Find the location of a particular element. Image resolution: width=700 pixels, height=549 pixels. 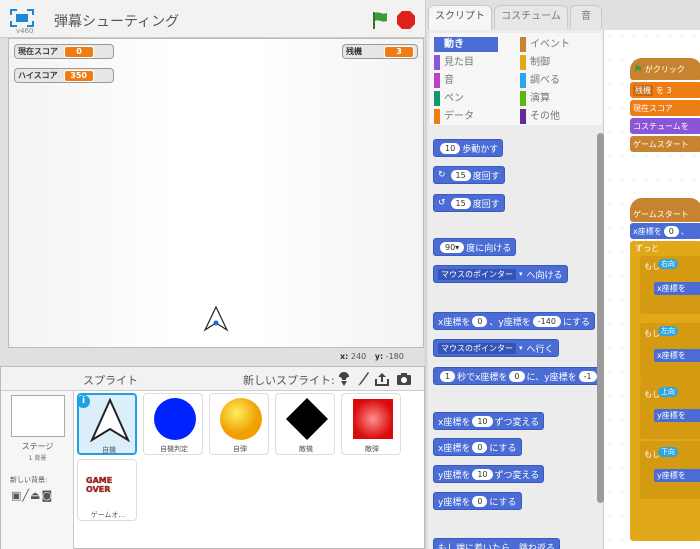

block-turn-right: ↻ 15 度回す is located at coordinates (469, 175).